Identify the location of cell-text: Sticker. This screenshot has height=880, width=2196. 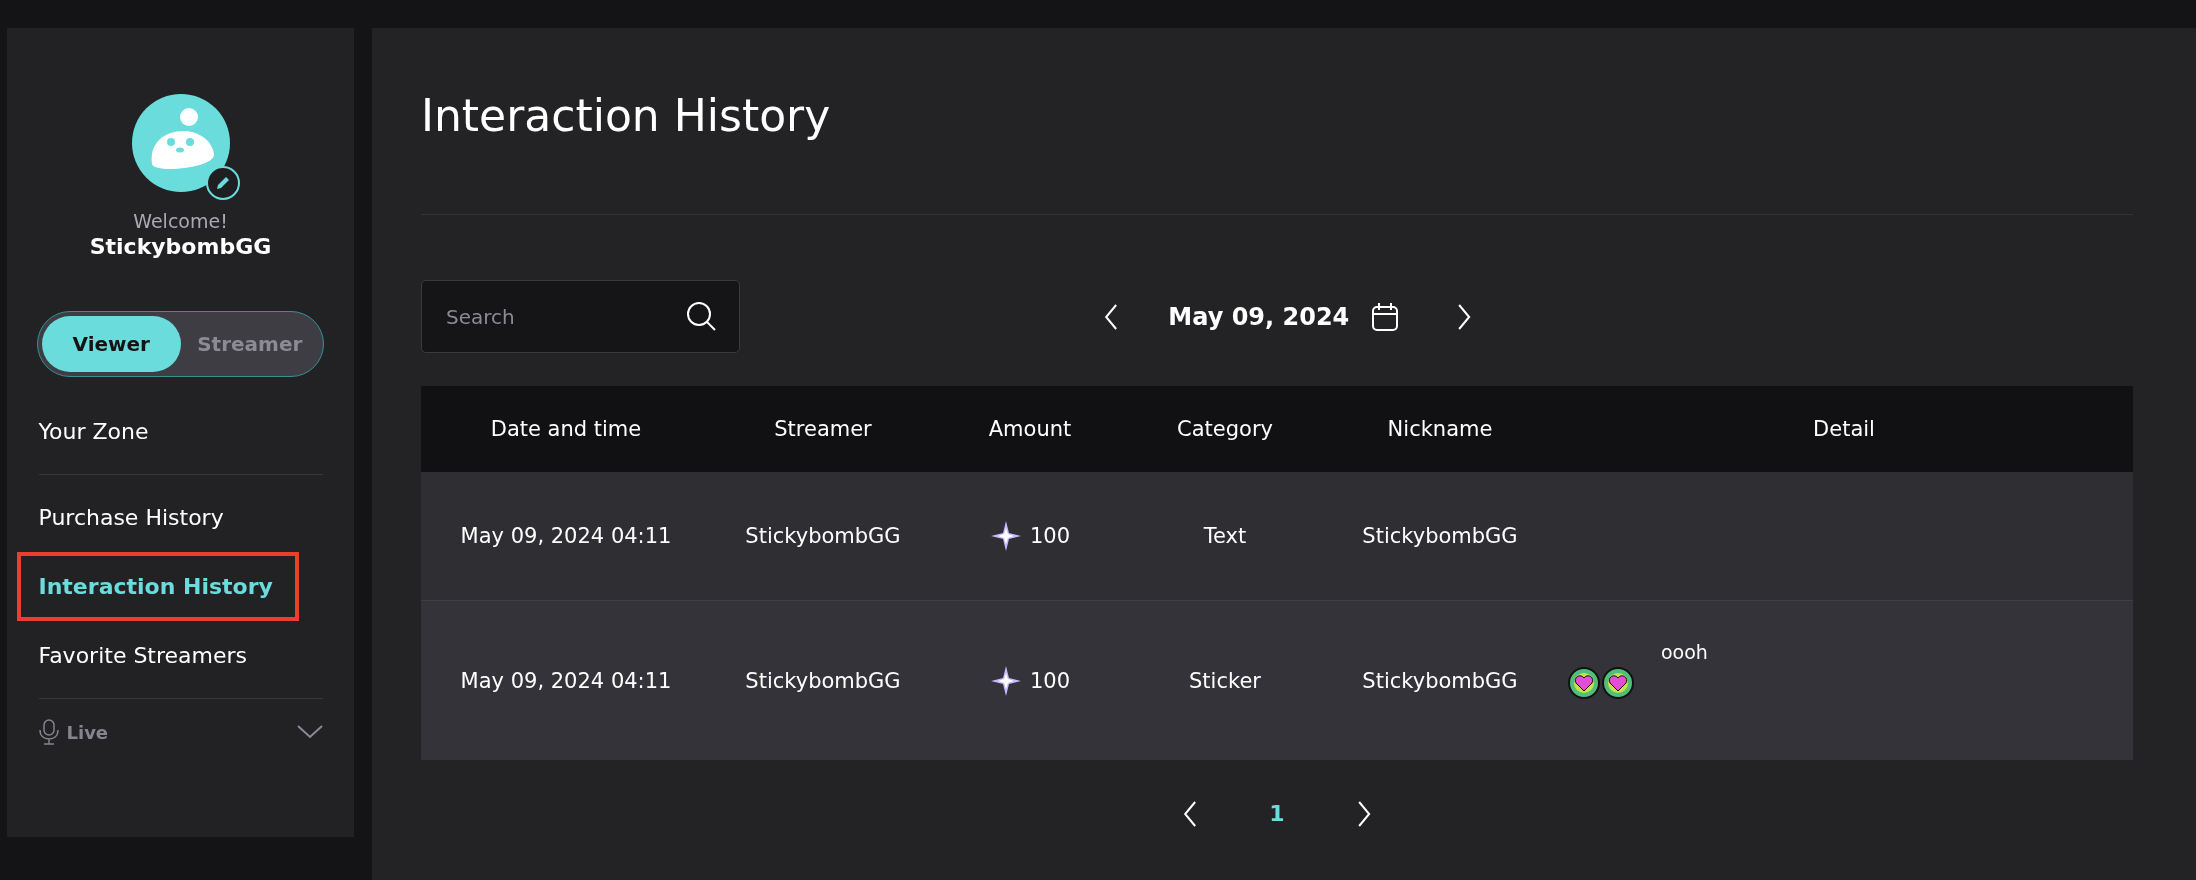
(1225, 680).